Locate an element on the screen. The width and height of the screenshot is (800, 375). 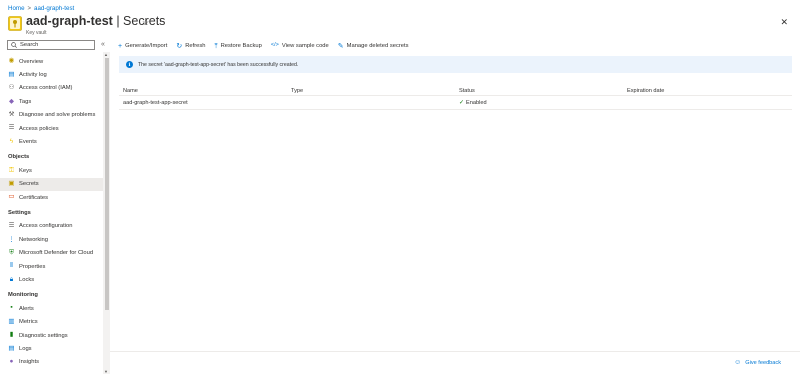
view-sample-code-label: View sample code is located at coordinates (305, 46).